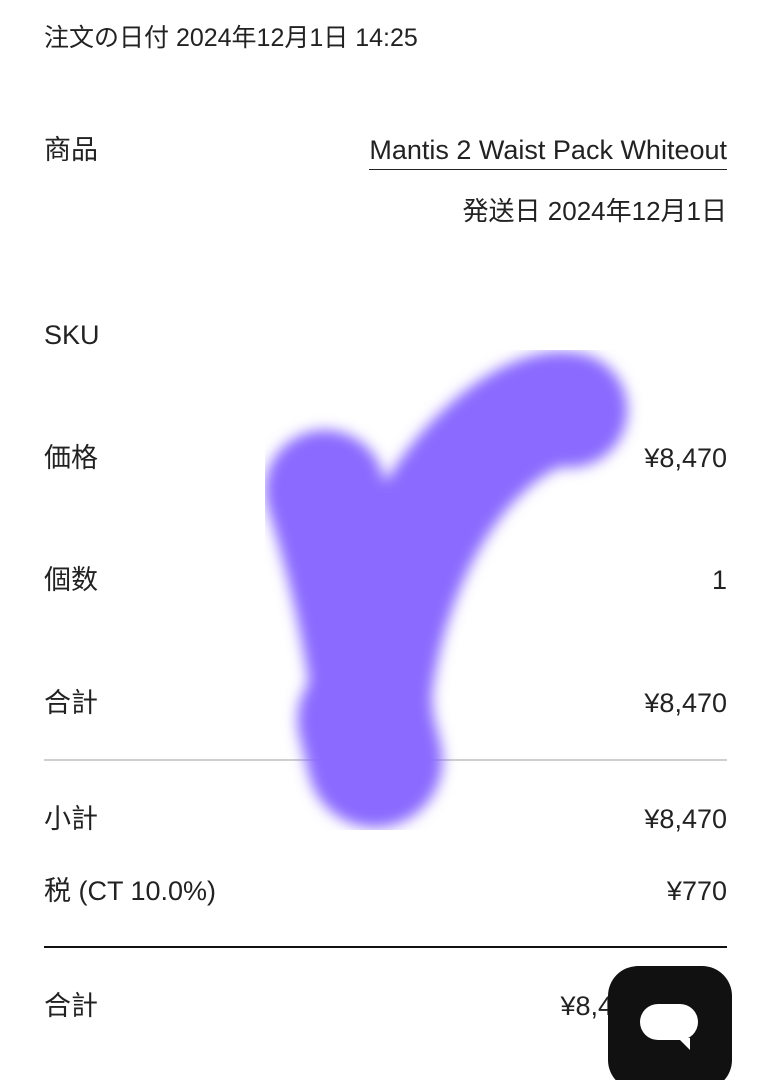 This screenshot has height=1080, width=771. I want to click on grand-total-label: 合計, so click(71, 1006).